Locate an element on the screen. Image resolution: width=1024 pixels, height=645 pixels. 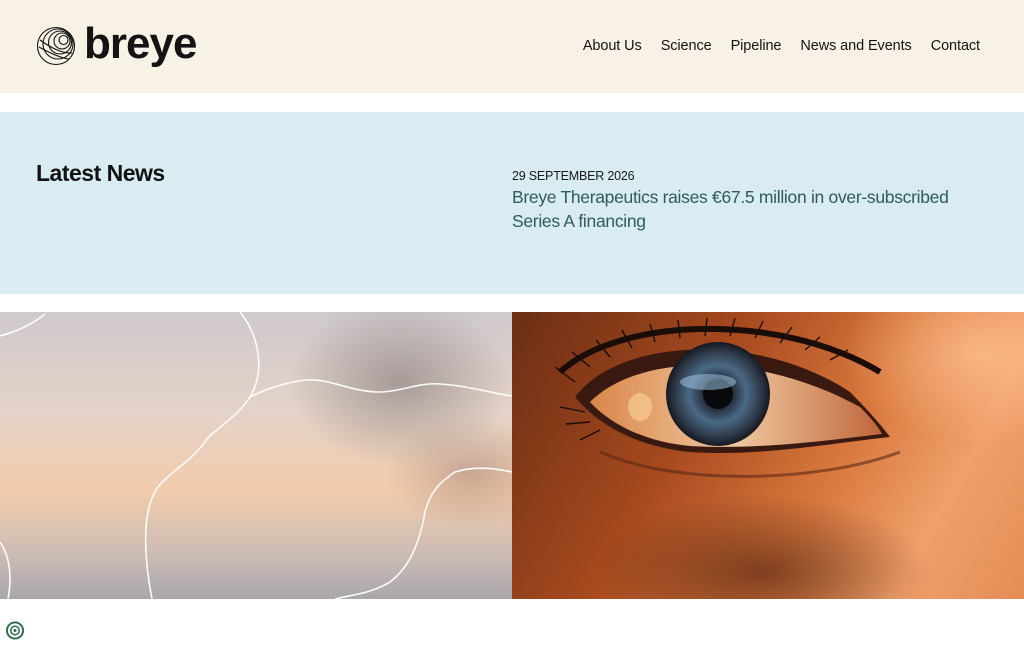
news-date: 29 SEPTEMBER 2026 is located at coordinates (573, 176).